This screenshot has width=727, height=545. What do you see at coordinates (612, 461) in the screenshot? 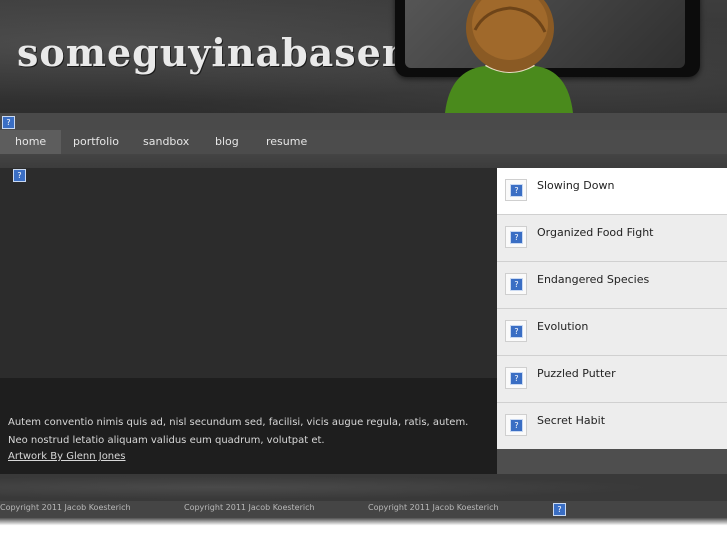
I see `sidebar-footer` at bounding box center [612, 461].